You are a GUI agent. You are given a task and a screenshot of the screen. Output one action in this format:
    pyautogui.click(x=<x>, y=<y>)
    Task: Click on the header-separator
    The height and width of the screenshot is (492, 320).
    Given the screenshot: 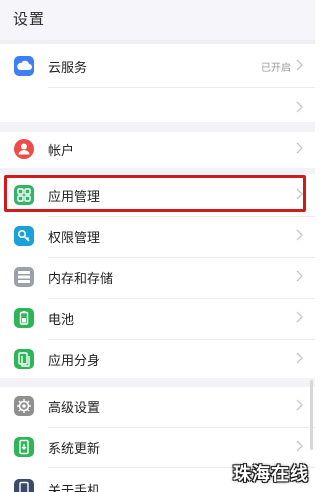 What is the action you would take?
    pyautogui.click(x=157, y=42)
    